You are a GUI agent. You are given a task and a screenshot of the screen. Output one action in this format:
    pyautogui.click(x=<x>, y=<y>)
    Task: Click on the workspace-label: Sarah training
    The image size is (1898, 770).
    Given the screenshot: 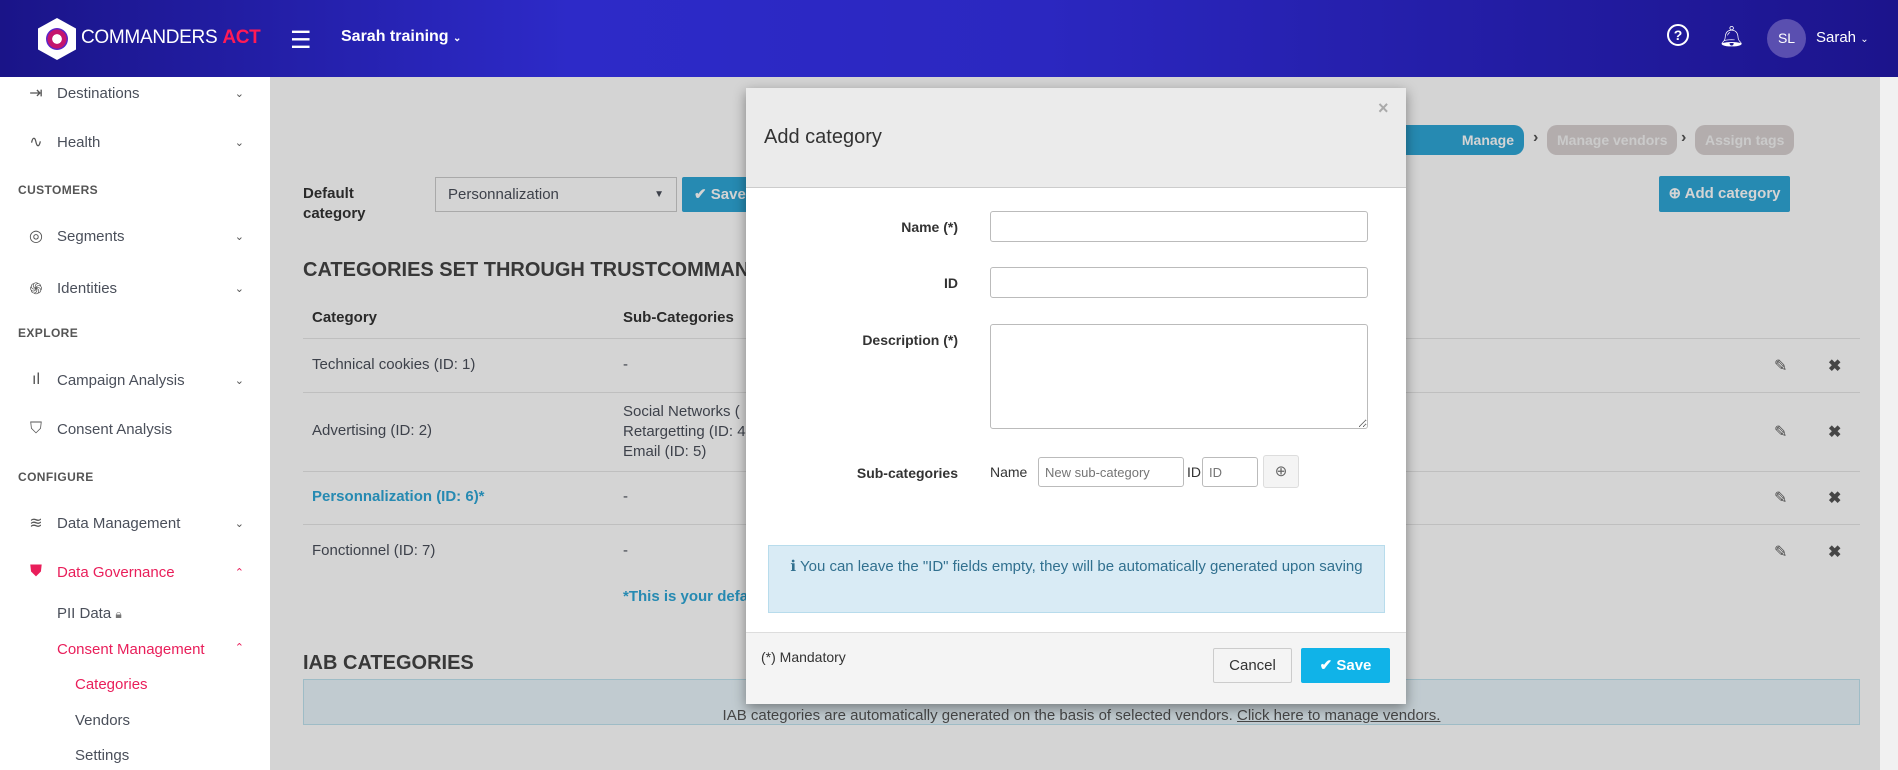 What is the action you would take?
    pyautogui.click(x=395, y=36)
    